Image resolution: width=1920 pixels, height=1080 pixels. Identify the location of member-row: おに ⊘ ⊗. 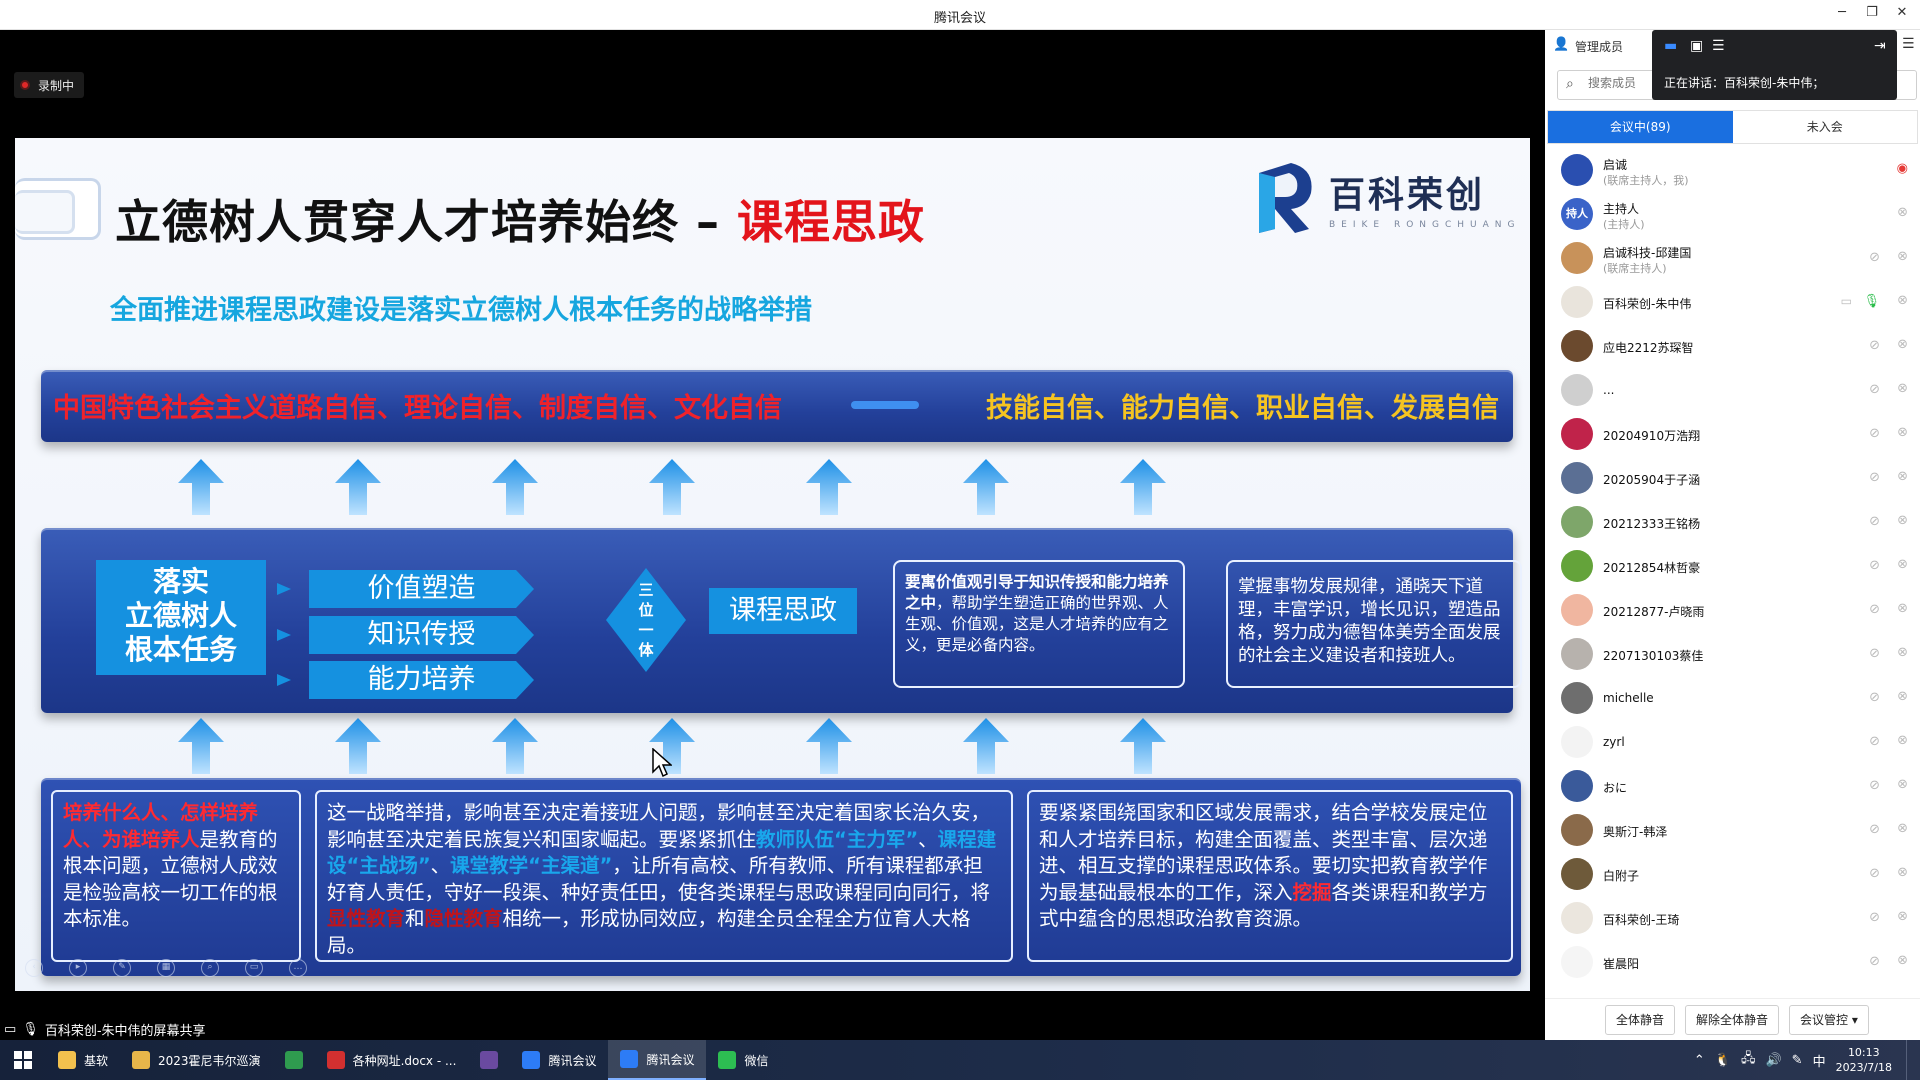
(1732, 786).